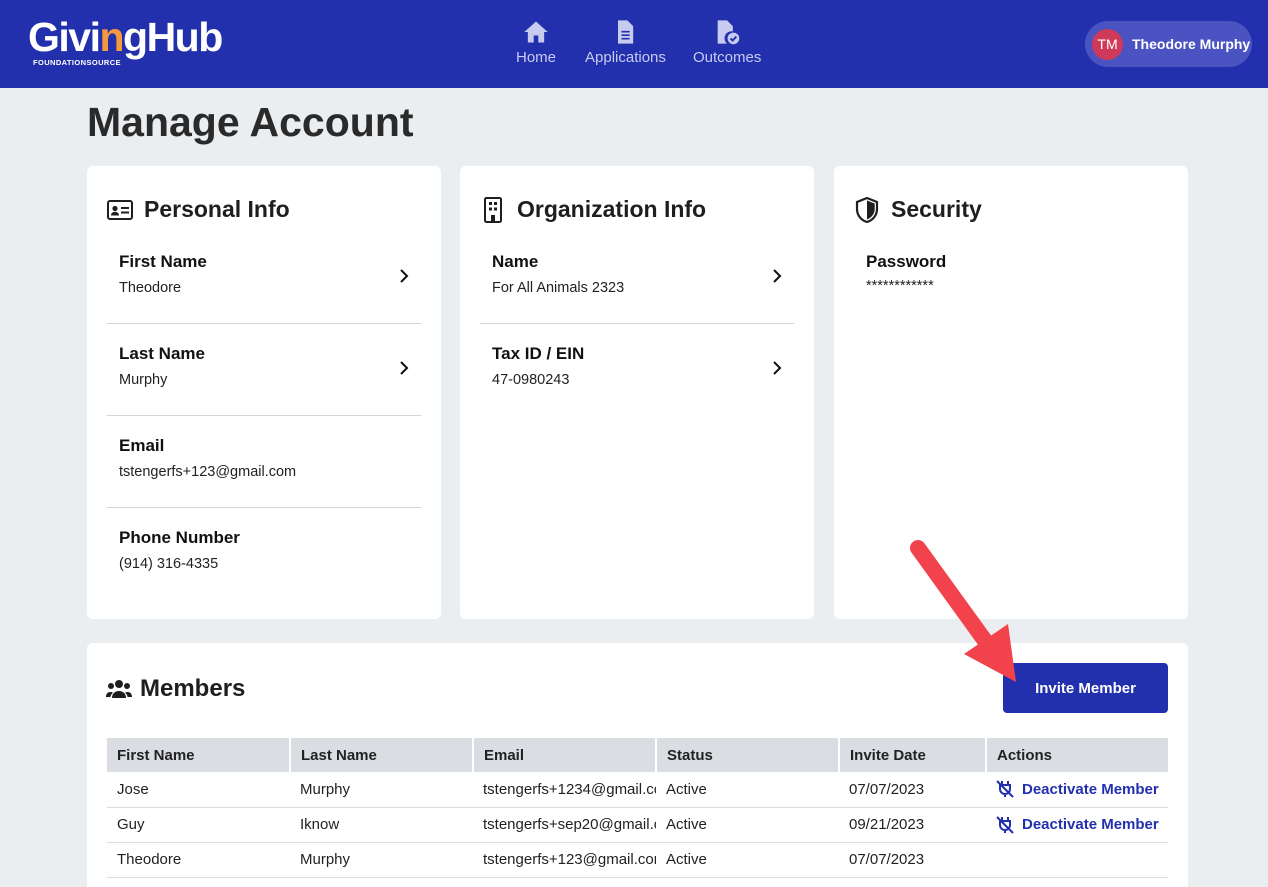 The image size is (1268, 887). Describe the element at coordinates (175, 689) in the screenshot. I see `members-header: Members` at that location.